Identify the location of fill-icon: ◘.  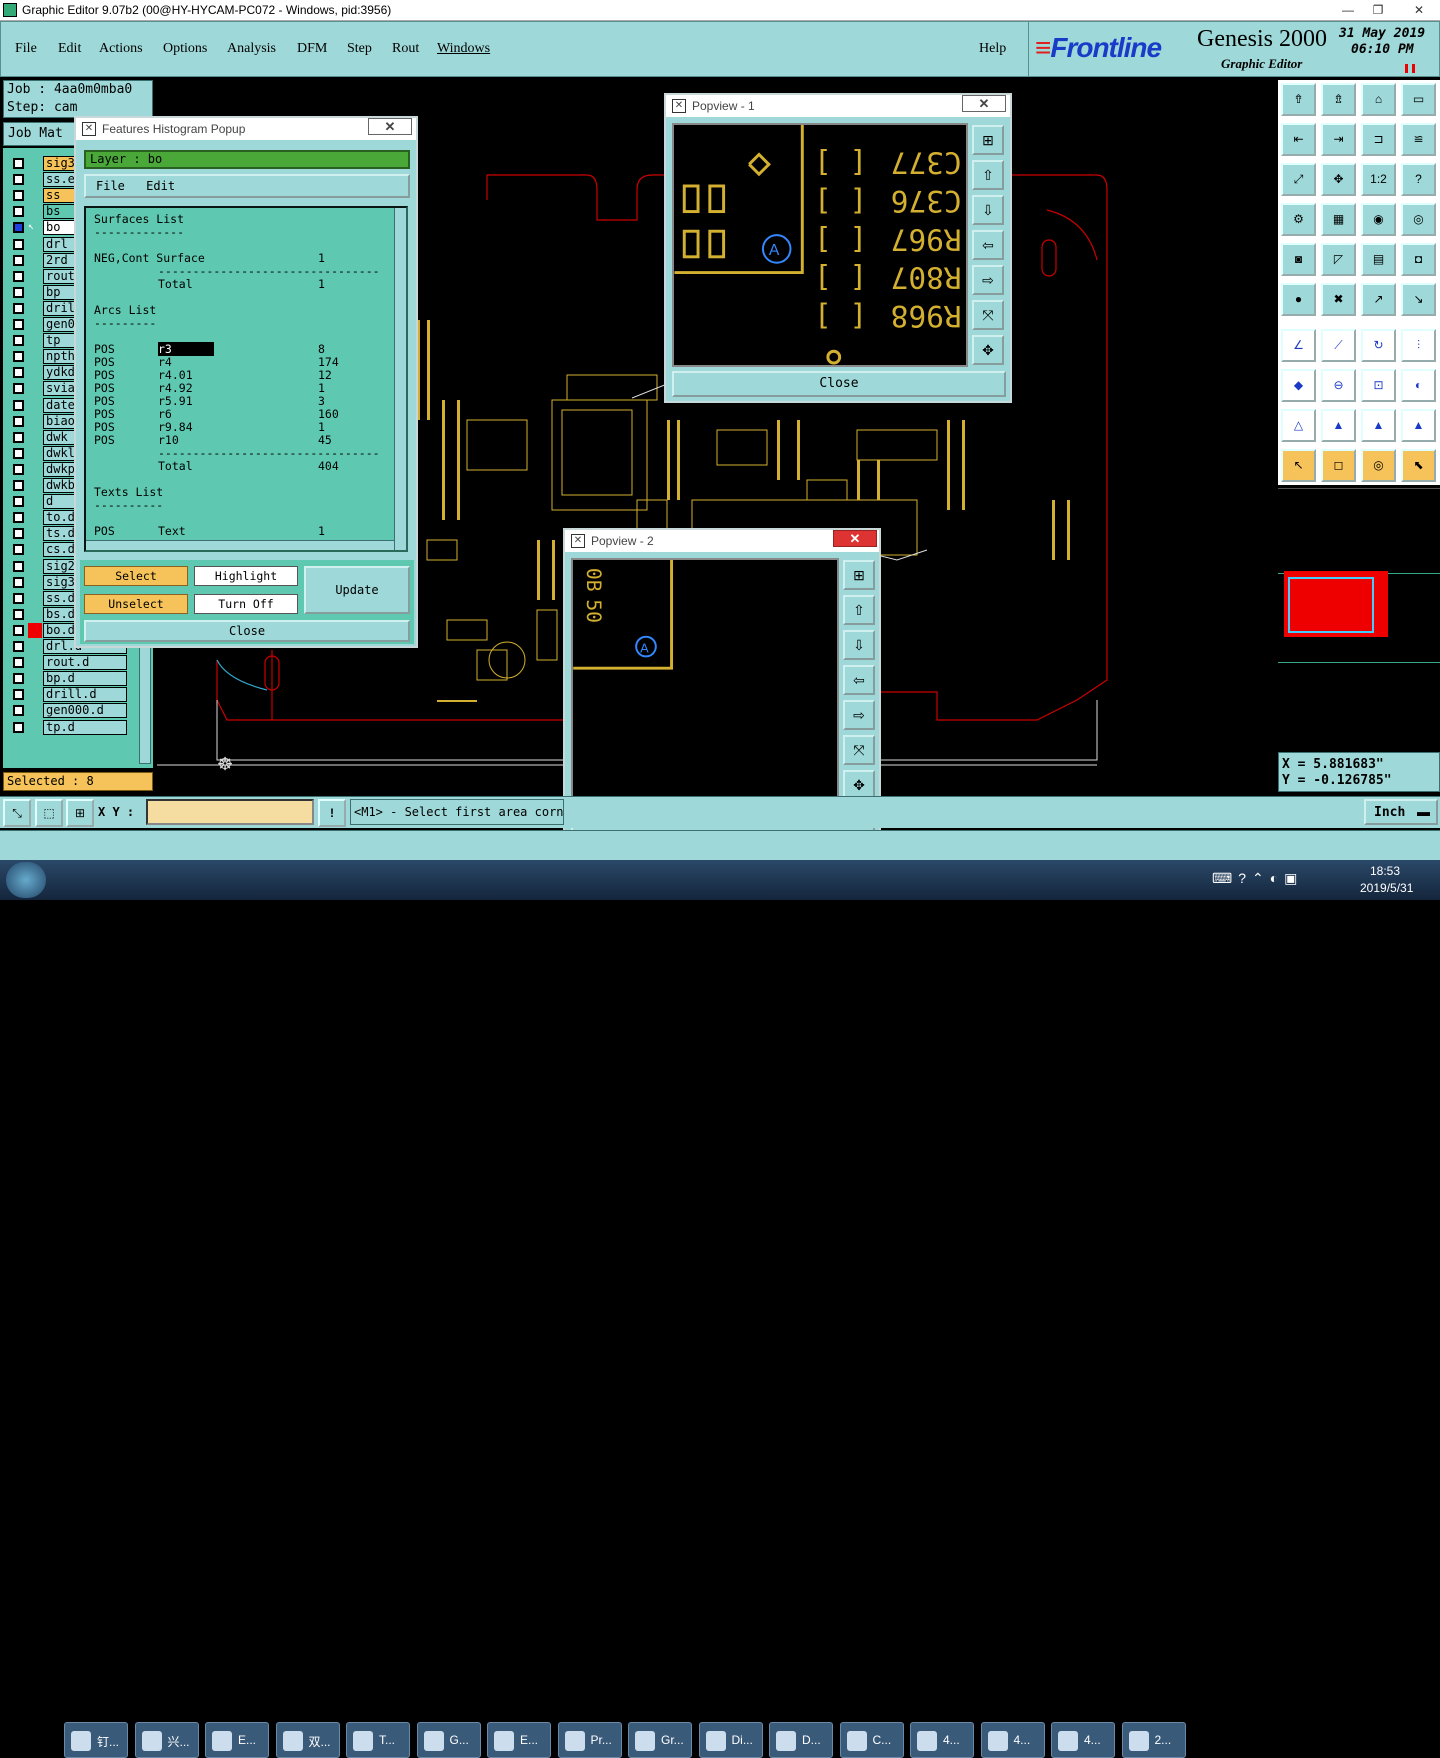
(1418, 259).